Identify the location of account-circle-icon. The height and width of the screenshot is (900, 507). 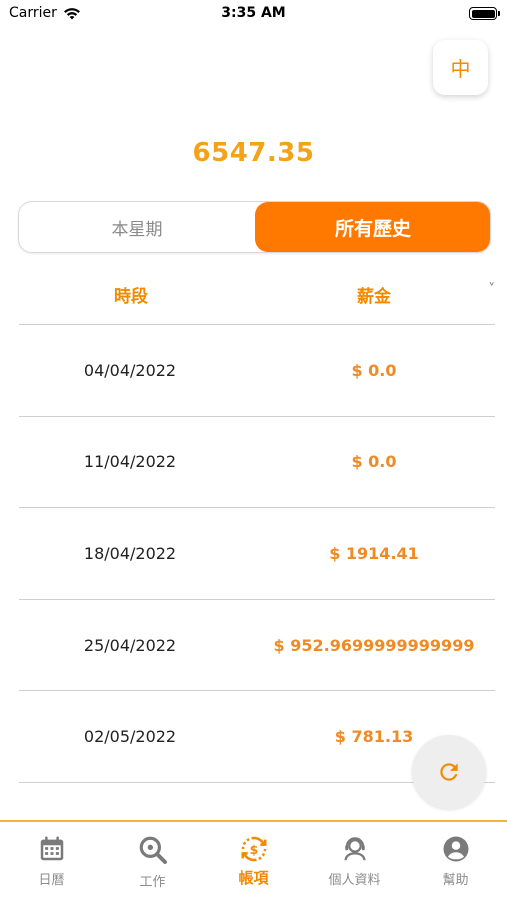
(455, 849).